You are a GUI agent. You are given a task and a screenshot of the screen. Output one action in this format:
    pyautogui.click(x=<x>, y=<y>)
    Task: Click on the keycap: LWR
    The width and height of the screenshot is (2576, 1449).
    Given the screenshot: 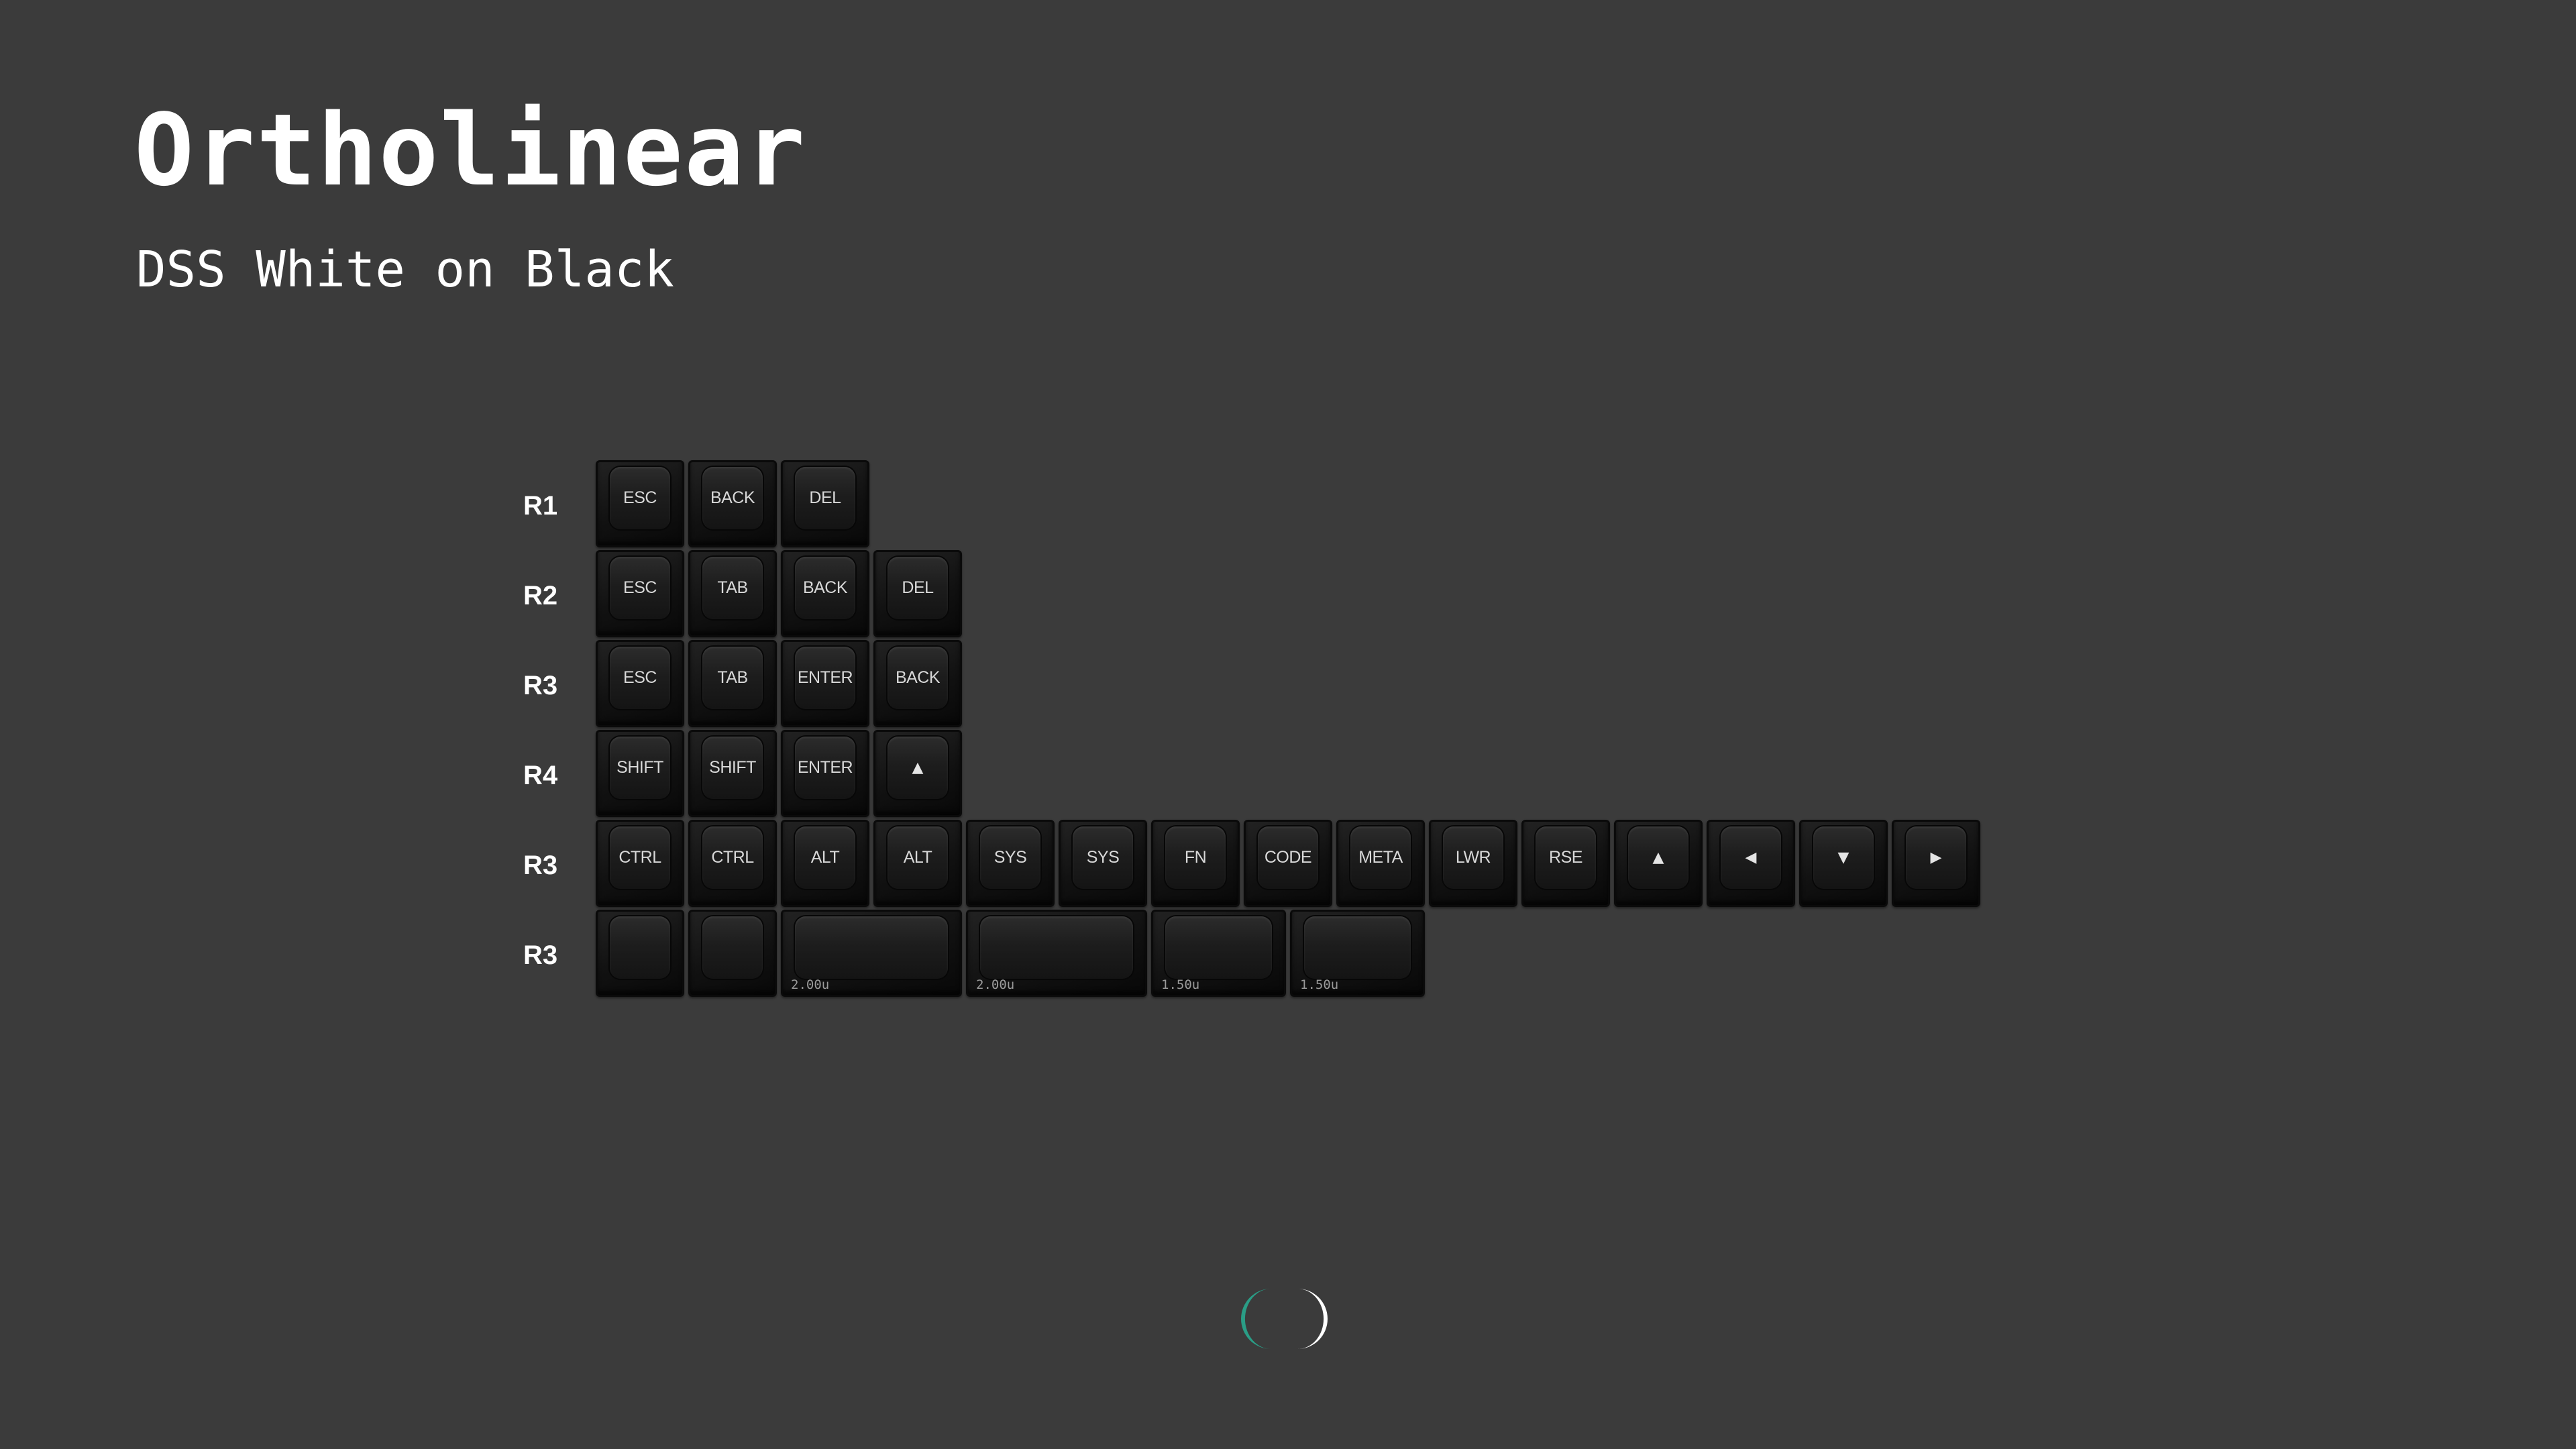 What is the action you would take?
    pyautogui.click(x=1473, y=863)
    